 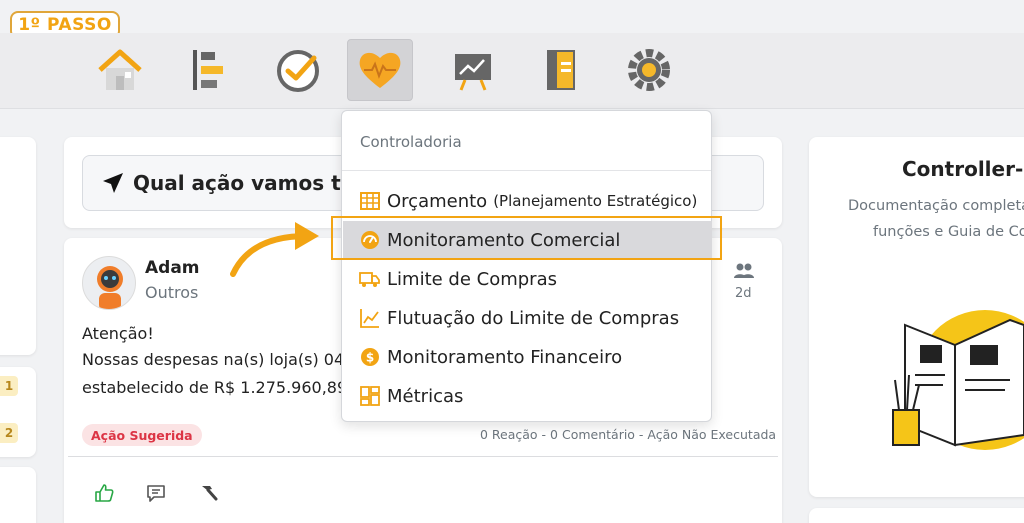 I want to click on home-icon, so click(x=120, y=69).